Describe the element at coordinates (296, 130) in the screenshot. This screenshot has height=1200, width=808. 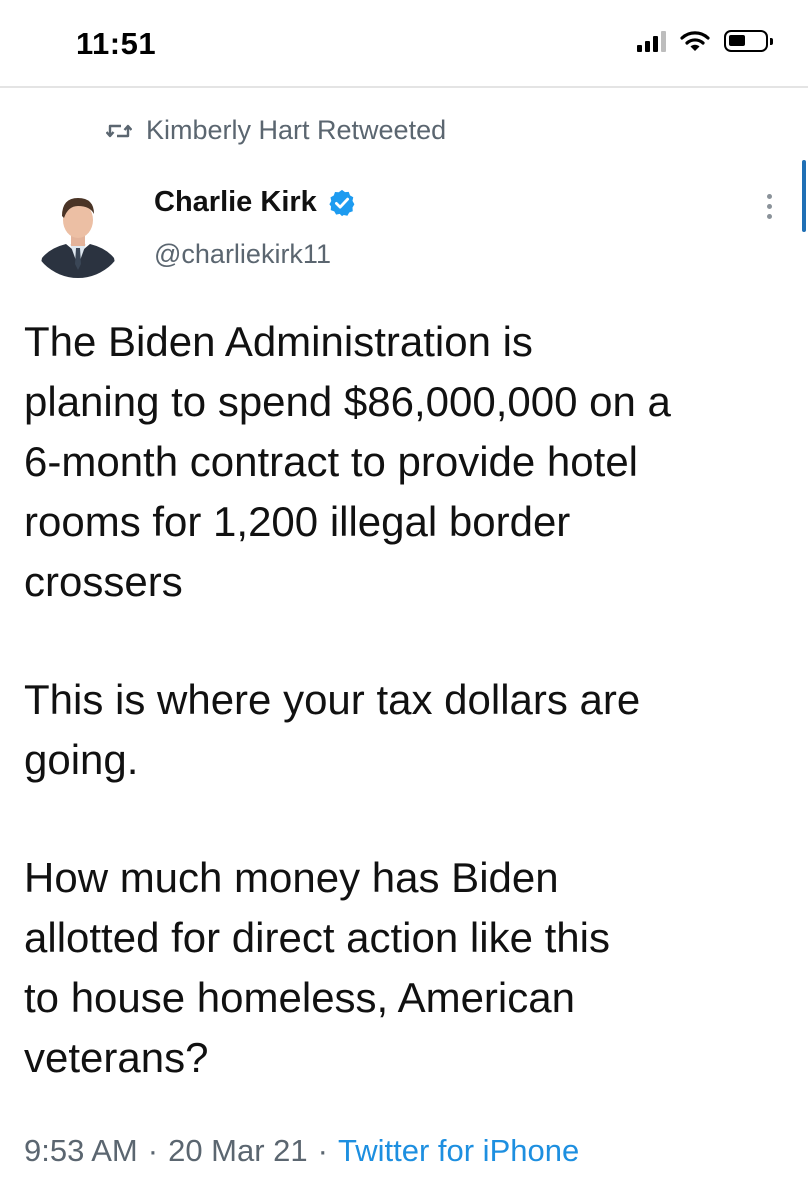
I see `retweet-text: Kimberly Hart Retweeted` at that location.